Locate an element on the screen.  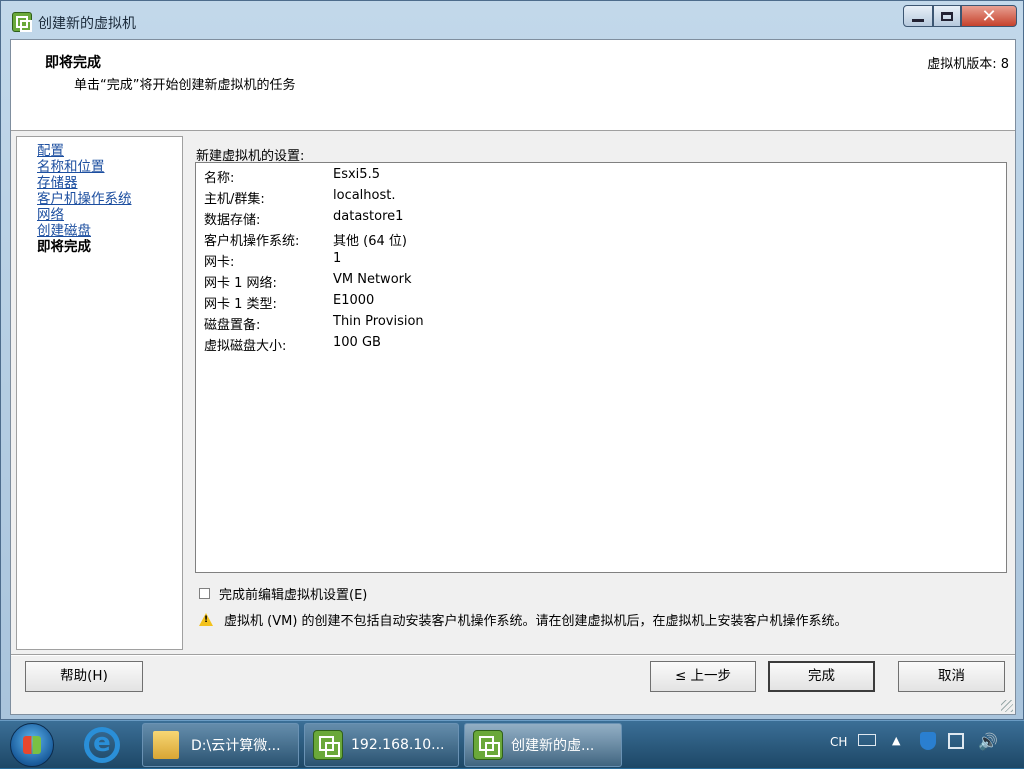
folder-icon is located at coordinates (166, 745).